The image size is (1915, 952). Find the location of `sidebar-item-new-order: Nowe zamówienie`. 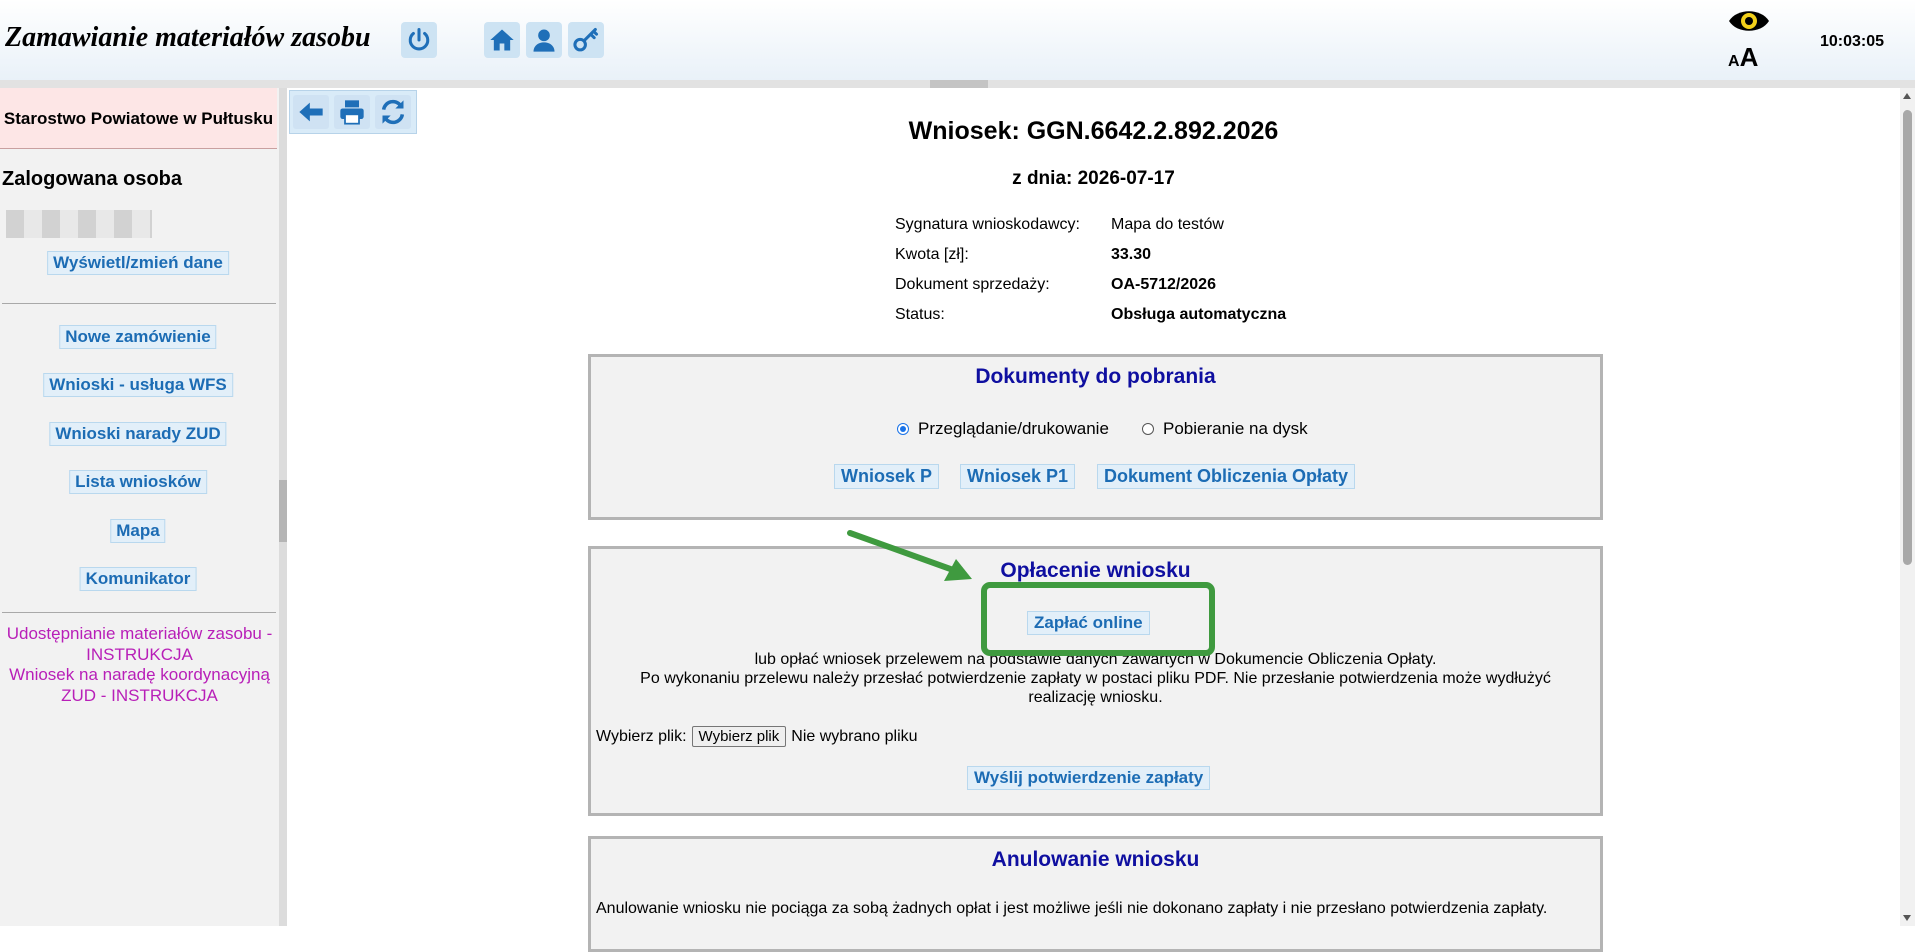

sidebar-item-new-order: Nowe zamówienie is located at coordinates (138, 337).